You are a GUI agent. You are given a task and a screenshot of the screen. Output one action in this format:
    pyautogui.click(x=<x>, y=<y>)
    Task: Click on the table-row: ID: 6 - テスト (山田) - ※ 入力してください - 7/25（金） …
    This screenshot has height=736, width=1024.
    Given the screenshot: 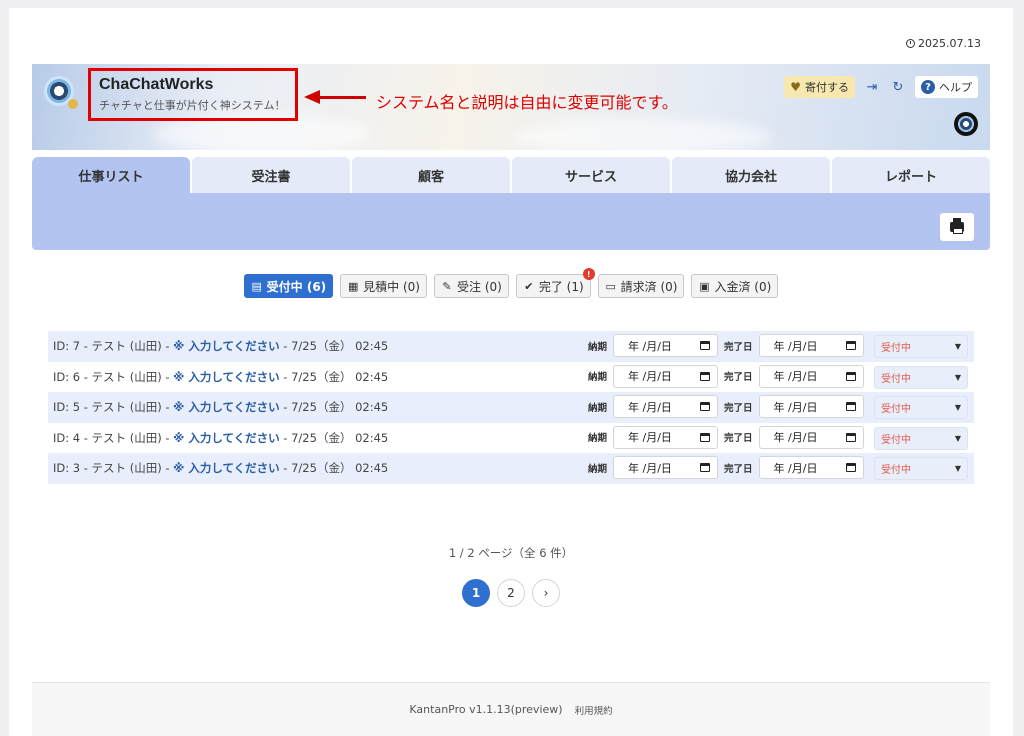 What is the action you would take?
    pyautogui.click(x=511, y=377)
    